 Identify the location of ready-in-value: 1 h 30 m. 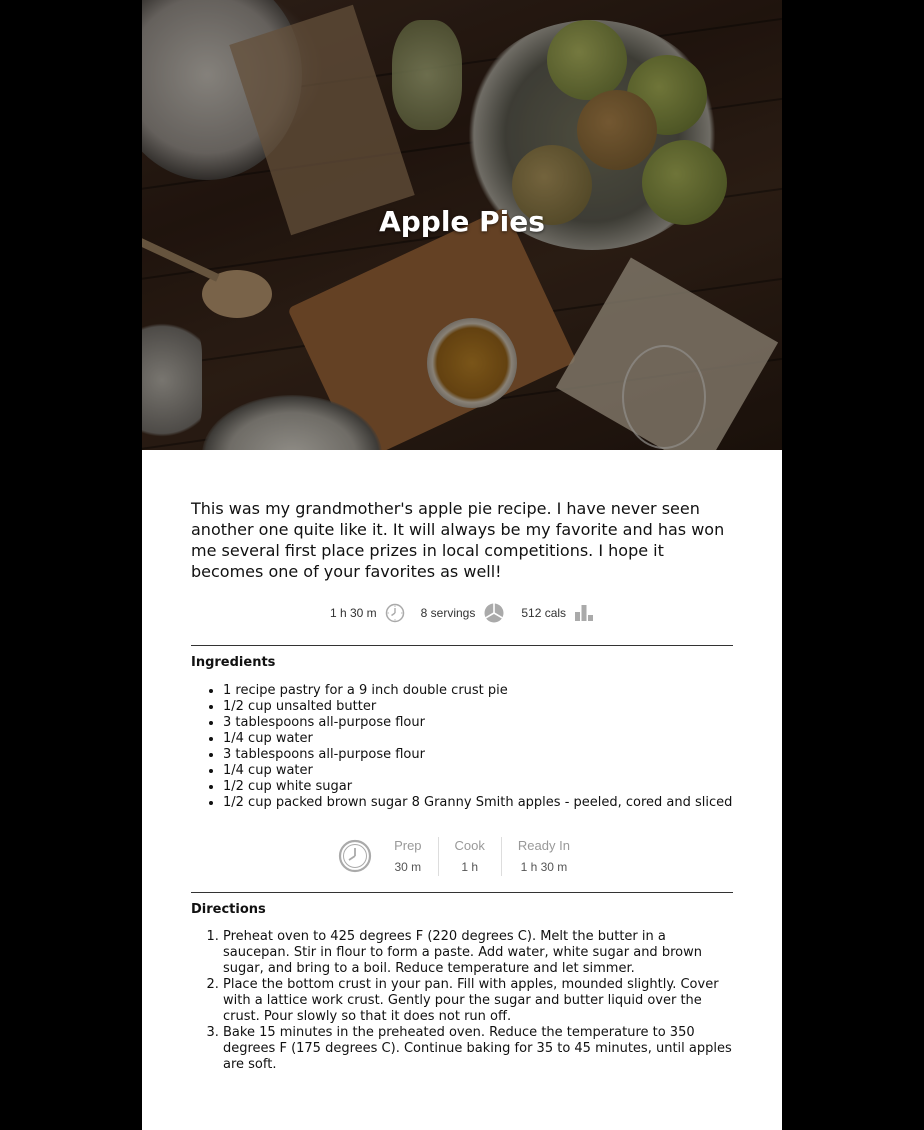
(544, 866).